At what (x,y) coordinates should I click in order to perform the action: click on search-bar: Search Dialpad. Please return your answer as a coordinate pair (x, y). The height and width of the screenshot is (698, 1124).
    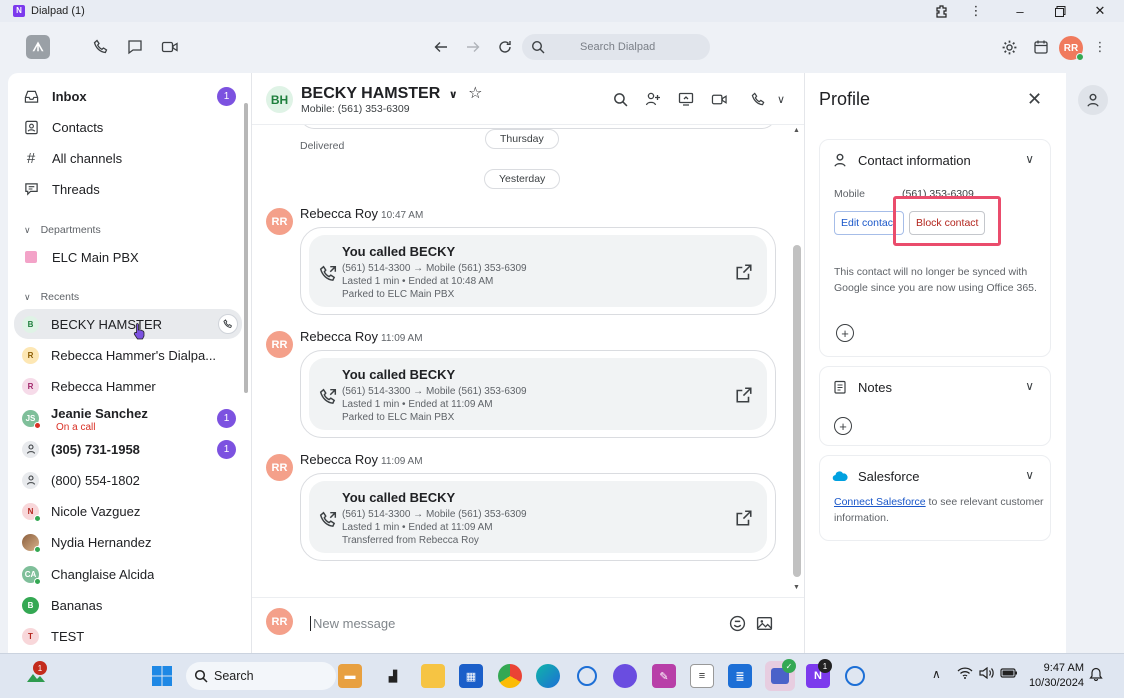
    Looking at the image, I should click on (616, 47).